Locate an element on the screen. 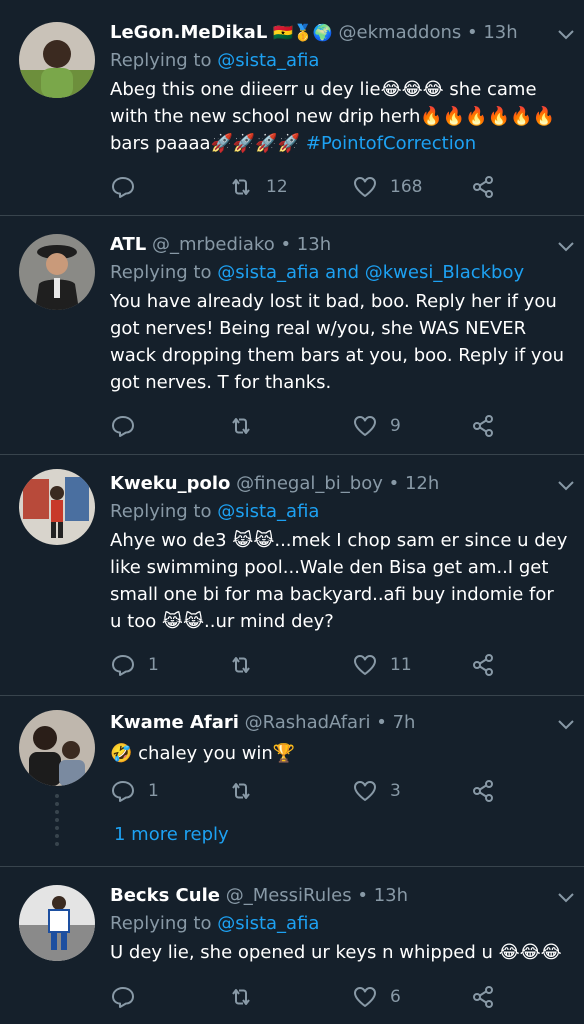 The height and width of the screenshot is (1024, 584). show-more-replies-link: 1 more reply is located at coordinates (171, 834).